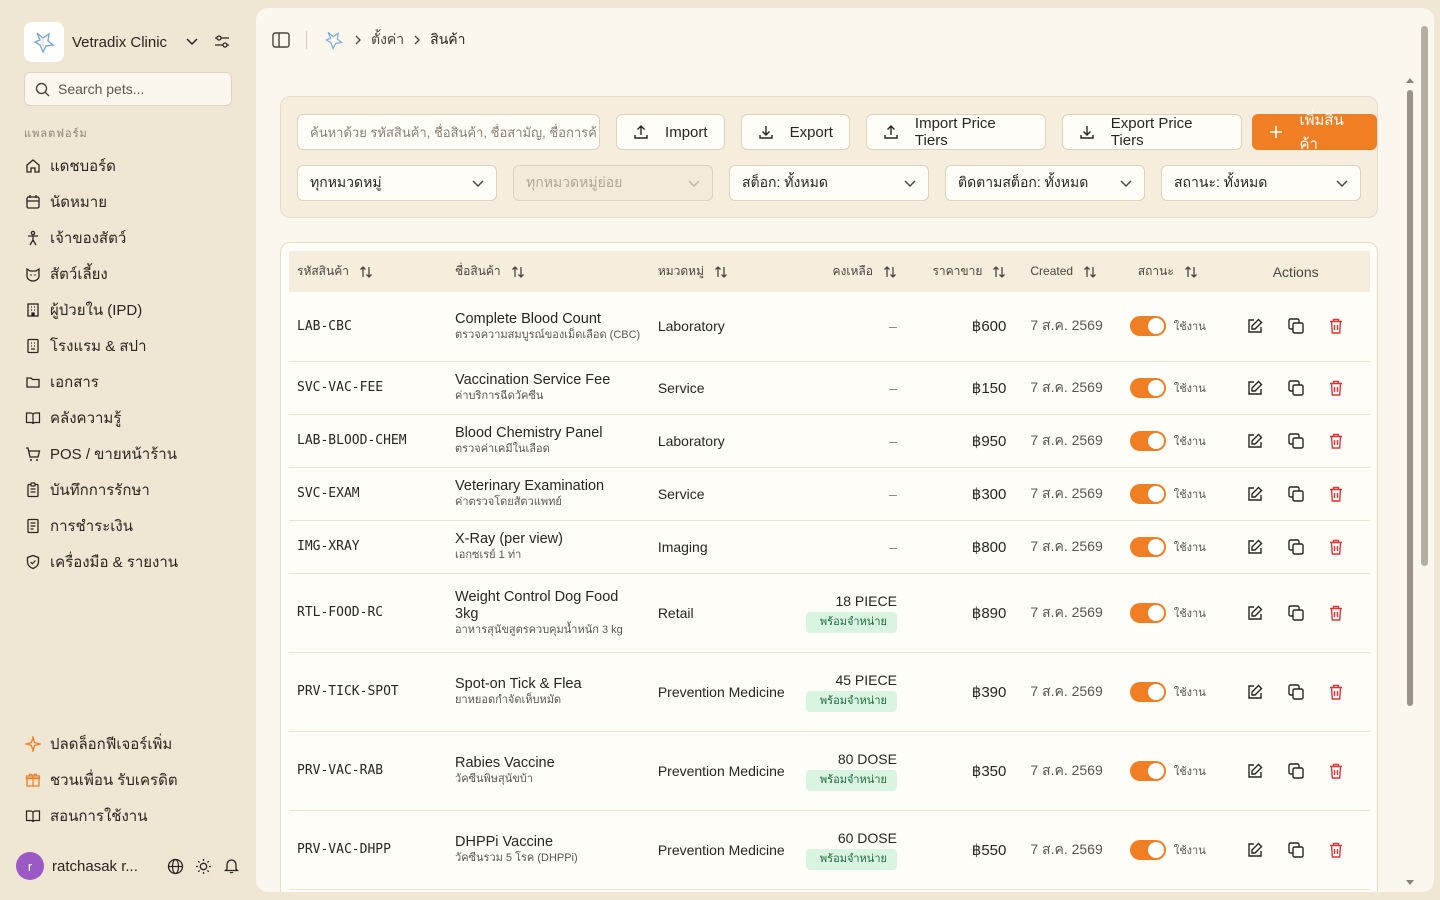 This screenshot has height=900, width=1440. I want to click on sidebar-item-documents: เอกสาร, so click(128, 382).